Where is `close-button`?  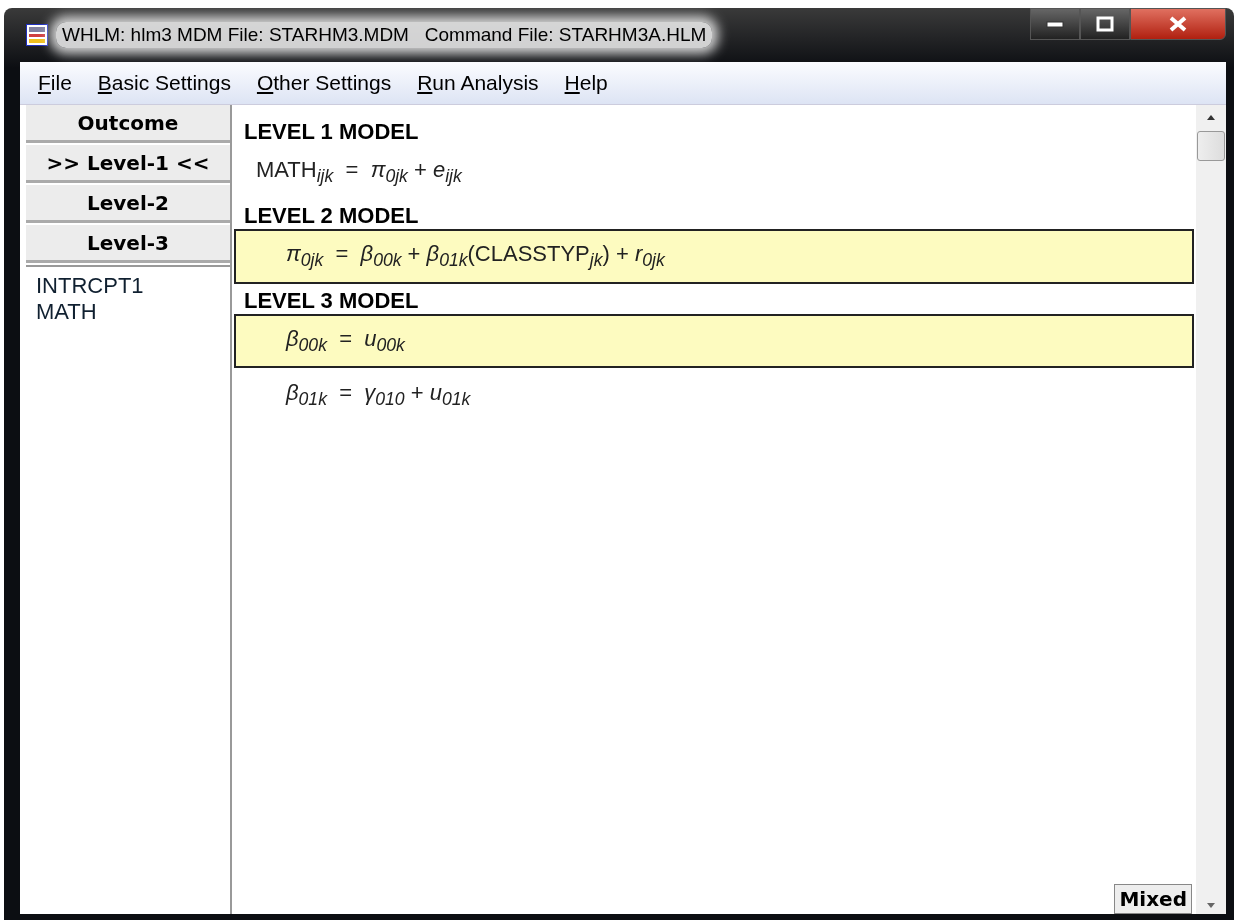
close-button is located at coordinates (1178, 24).